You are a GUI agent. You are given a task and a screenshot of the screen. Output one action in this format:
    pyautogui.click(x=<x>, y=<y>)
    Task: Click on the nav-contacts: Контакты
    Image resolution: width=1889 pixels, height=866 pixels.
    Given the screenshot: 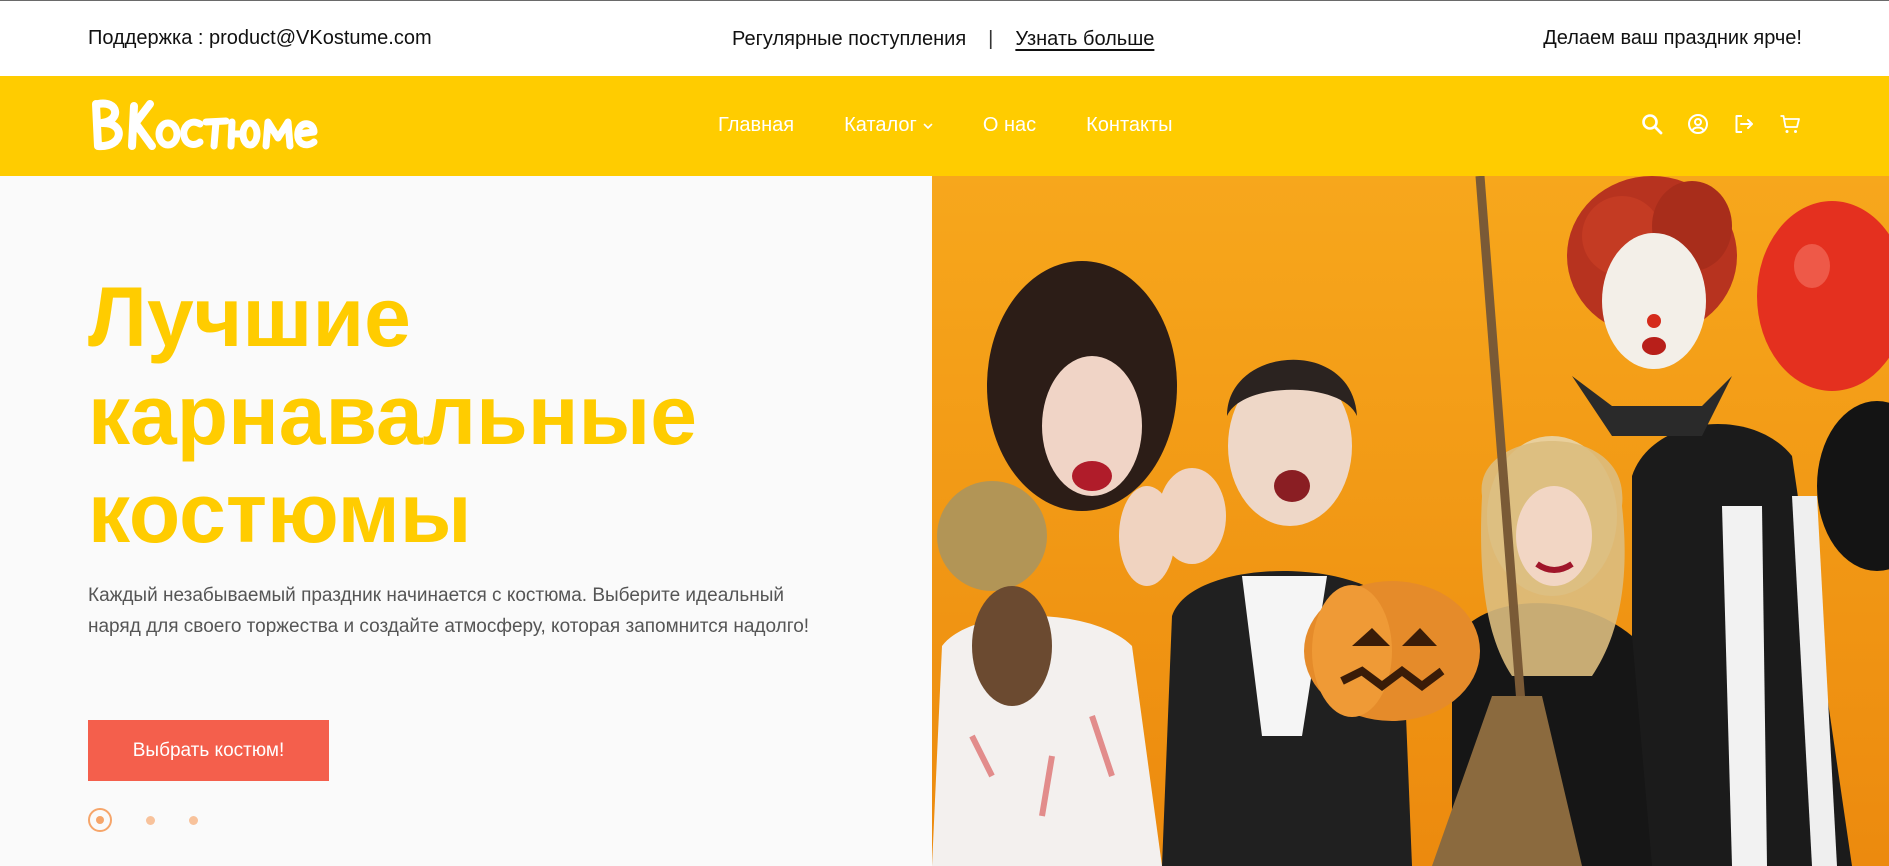 What is the action you would take?
    pyautogui.click(x=1129, y=125)
    